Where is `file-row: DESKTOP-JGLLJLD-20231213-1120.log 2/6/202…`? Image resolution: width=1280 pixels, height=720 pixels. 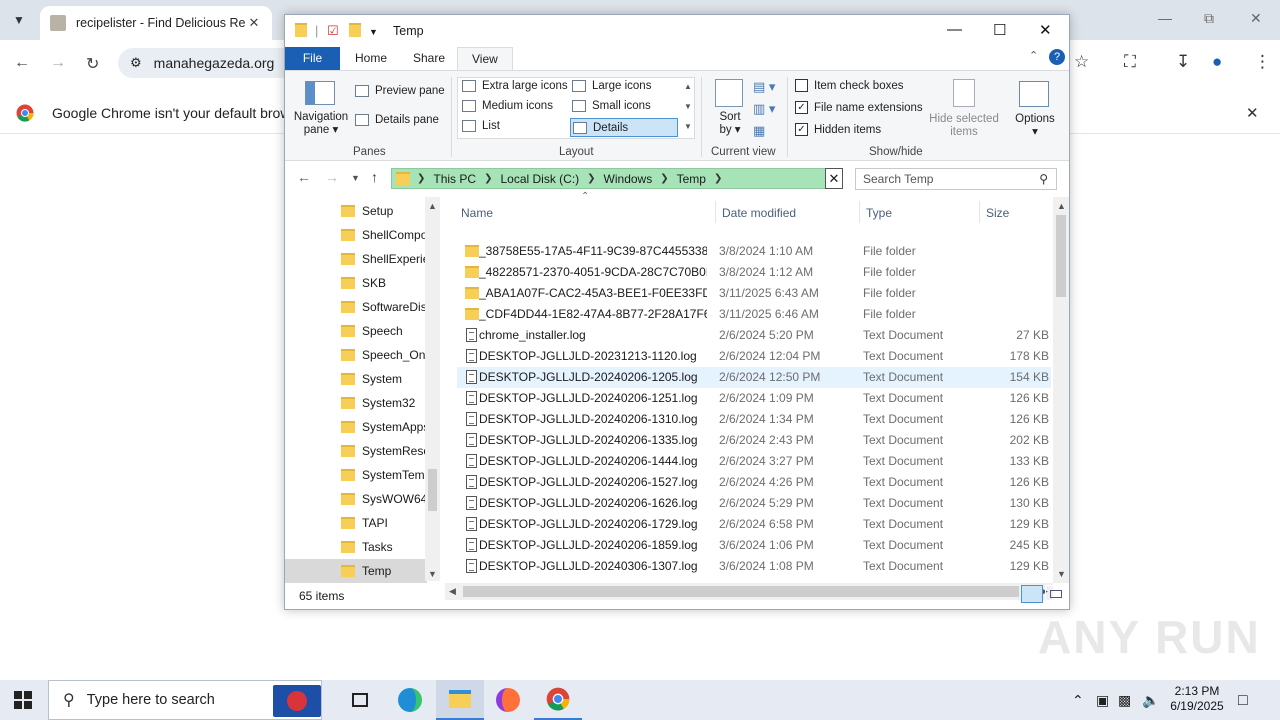
file-row: DESKTOP-JGLLJLD-20231213-1120.log 2/6/202… is located at coordinates (754, 356).